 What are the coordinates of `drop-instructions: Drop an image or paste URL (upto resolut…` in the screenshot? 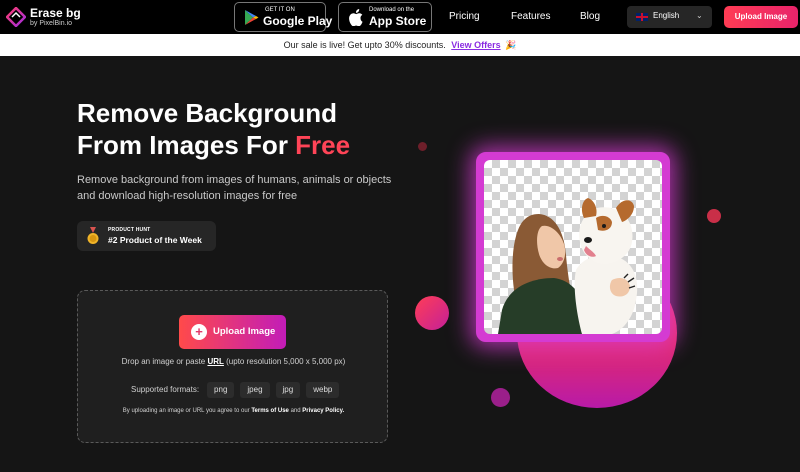 It's located at (233, 361).